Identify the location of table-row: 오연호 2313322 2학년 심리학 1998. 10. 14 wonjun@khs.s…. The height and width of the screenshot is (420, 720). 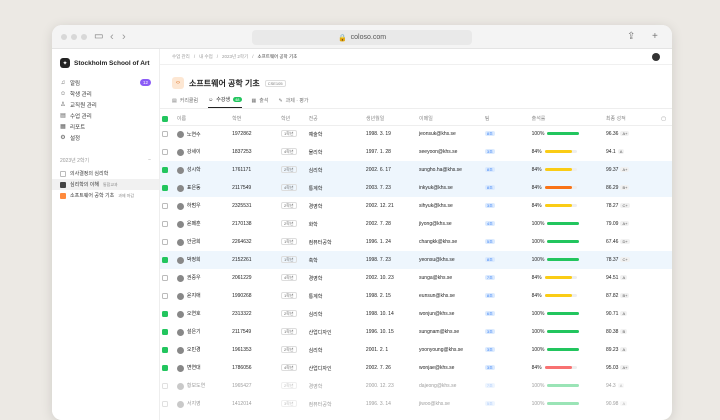
(416, 314).